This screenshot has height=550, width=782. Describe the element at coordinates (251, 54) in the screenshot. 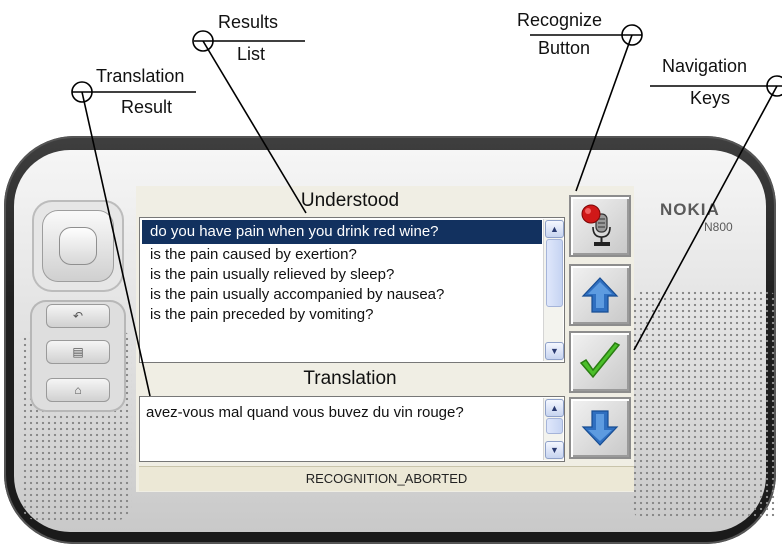

I see `callout-results-list-line2: List` at that location.